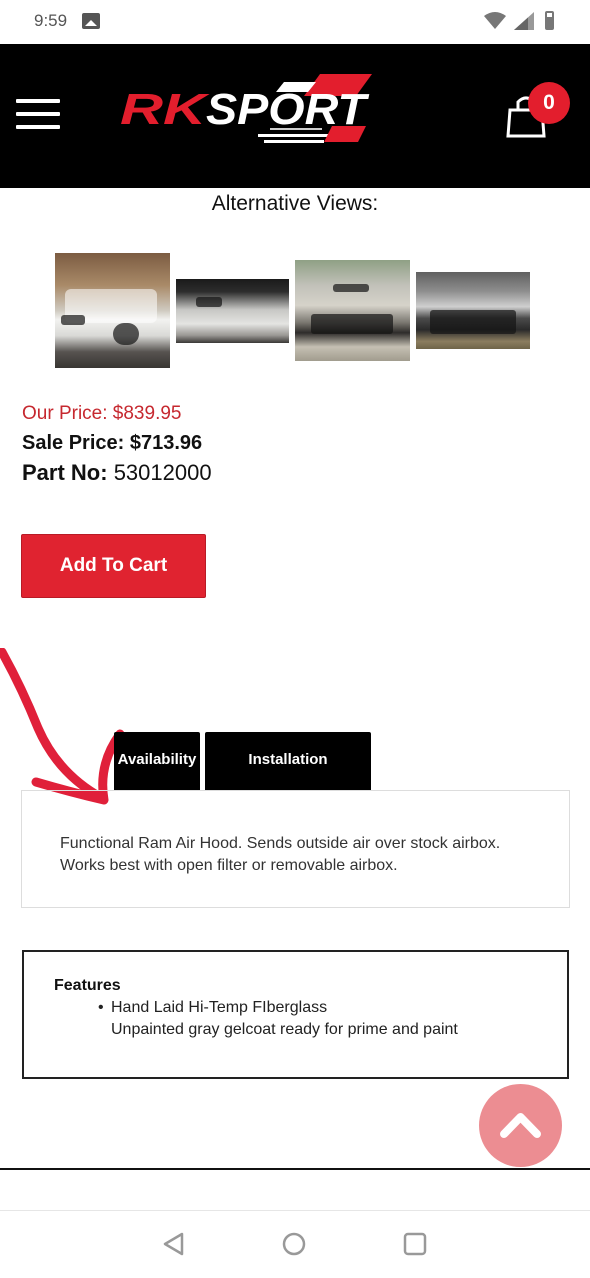  Describe the element at coordinates (295, 1169) in the screenshot. I see `footer-divider` at that location.